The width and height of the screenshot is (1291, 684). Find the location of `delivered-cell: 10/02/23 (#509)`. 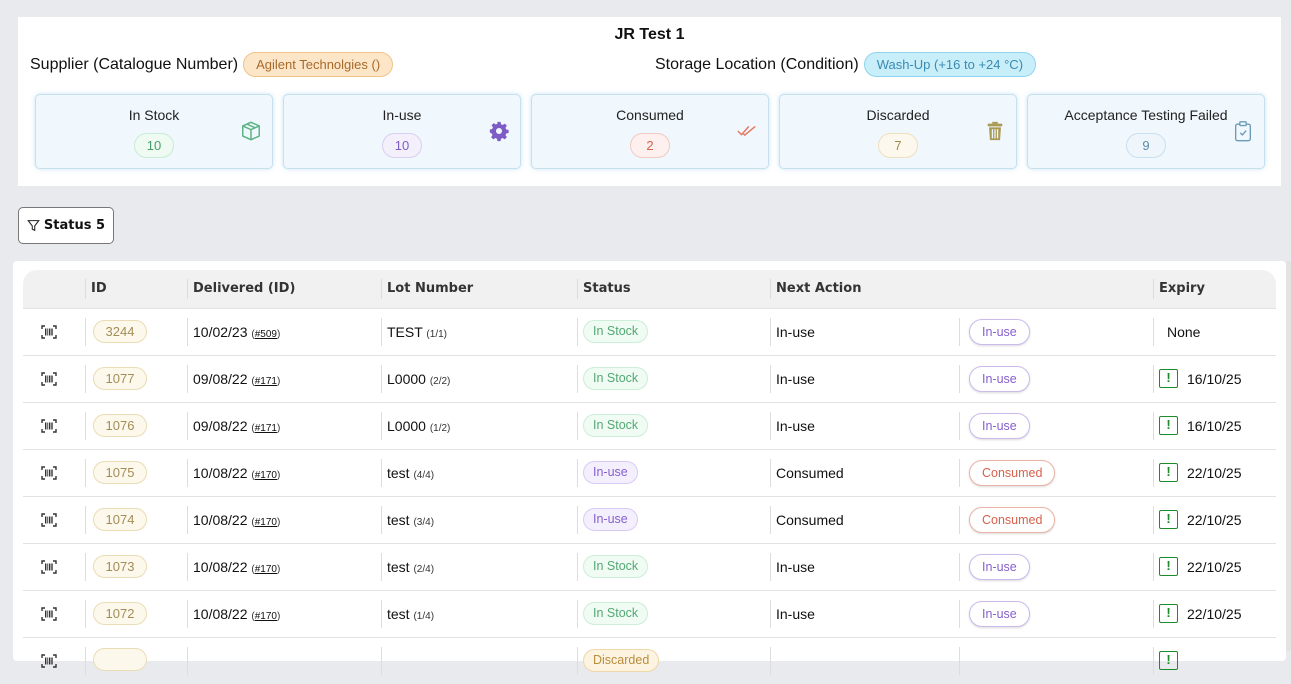

delivered-cell: 10/02/23 (#509) is located at coordinates (284, 331).